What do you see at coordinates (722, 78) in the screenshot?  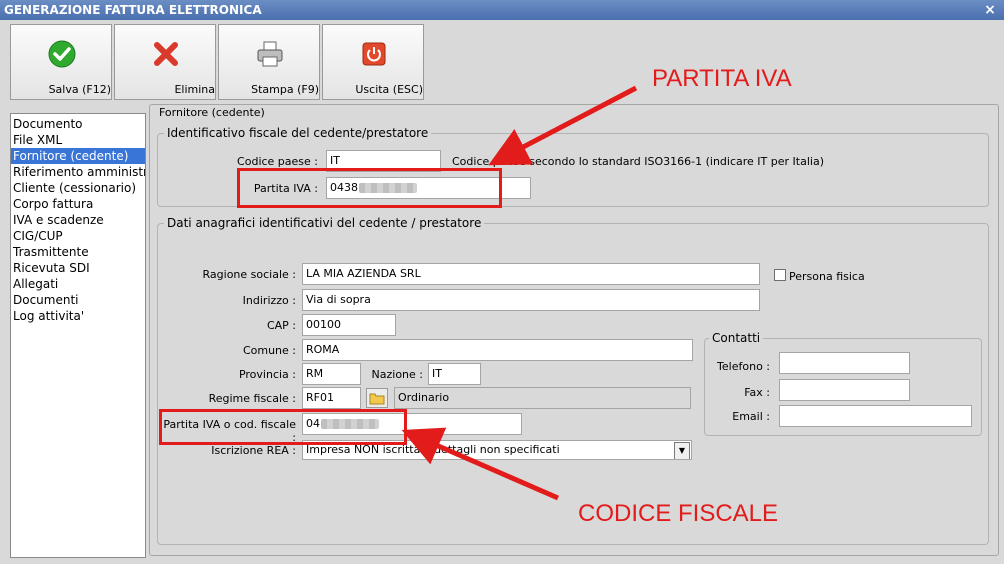 I see `vat-callout: PARTITA IVA` at bounding box center [722, 78].